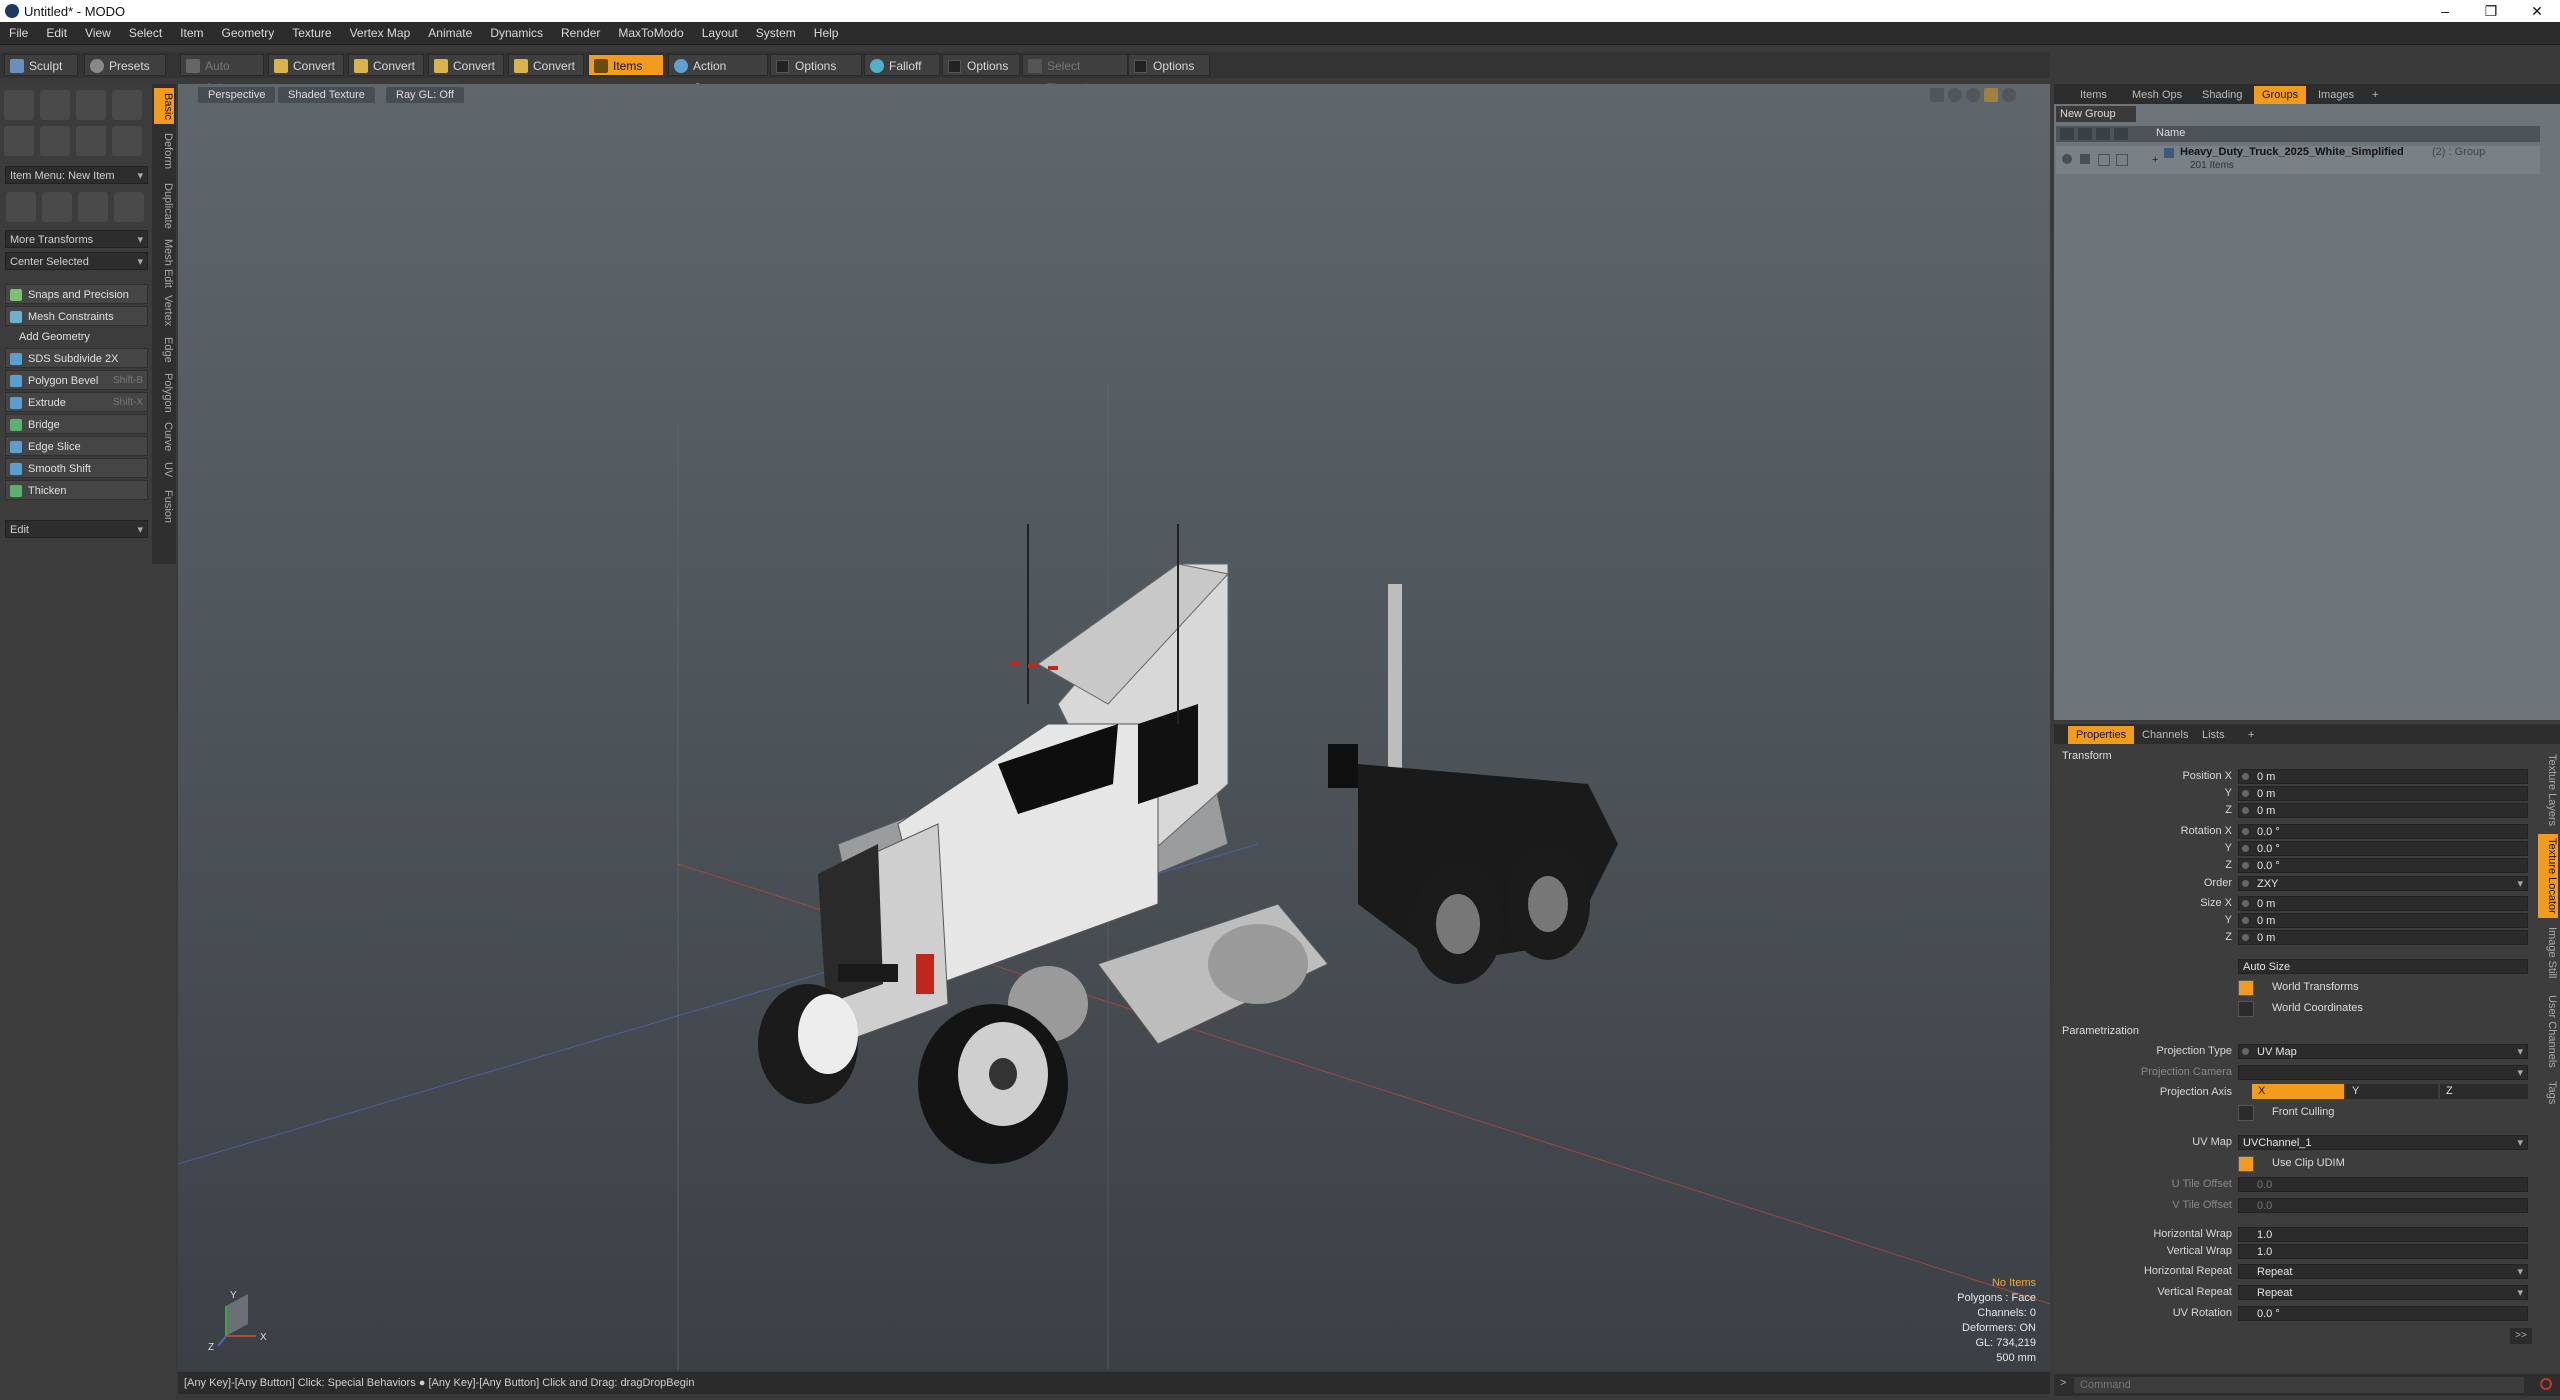  I want to click on menu-file: File, so click(18, 33).